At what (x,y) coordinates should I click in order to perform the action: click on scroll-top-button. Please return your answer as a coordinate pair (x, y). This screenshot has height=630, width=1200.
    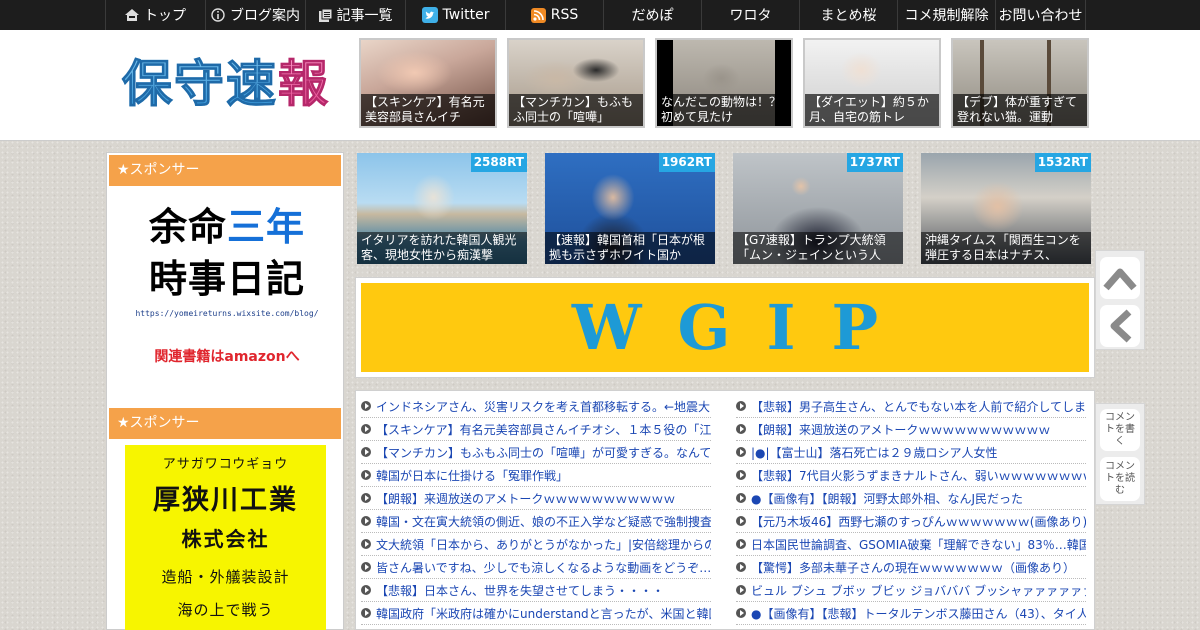
    Looking at the image, I should click on (1120, 278).